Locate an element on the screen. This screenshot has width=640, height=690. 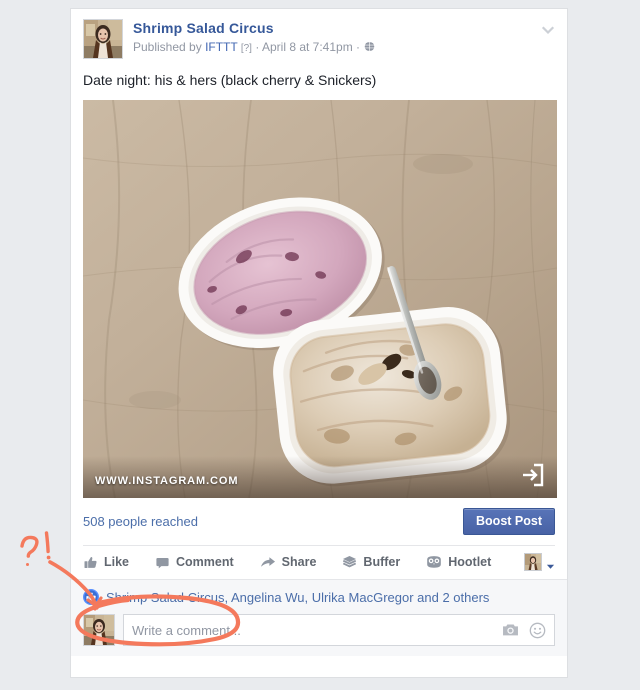
published-prefix: Published by is located at coordinates (167, 47).